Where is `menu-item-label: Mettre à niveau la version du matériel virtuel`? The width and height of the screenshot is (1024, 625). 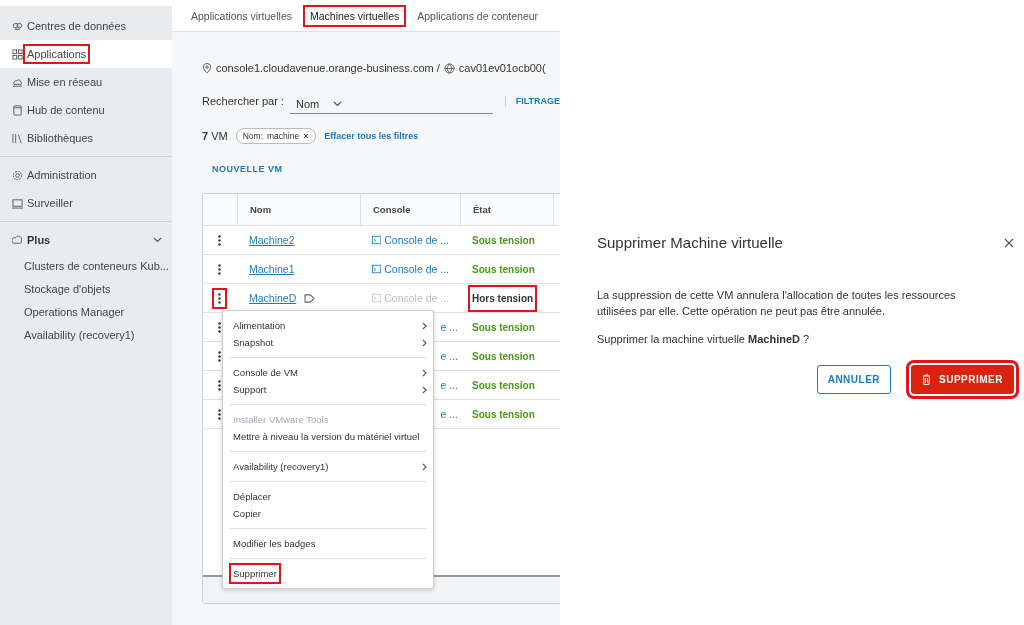
menu-item-label: Mettre à niveau la version du matériel virtuel is located at coordinates (326, 437).